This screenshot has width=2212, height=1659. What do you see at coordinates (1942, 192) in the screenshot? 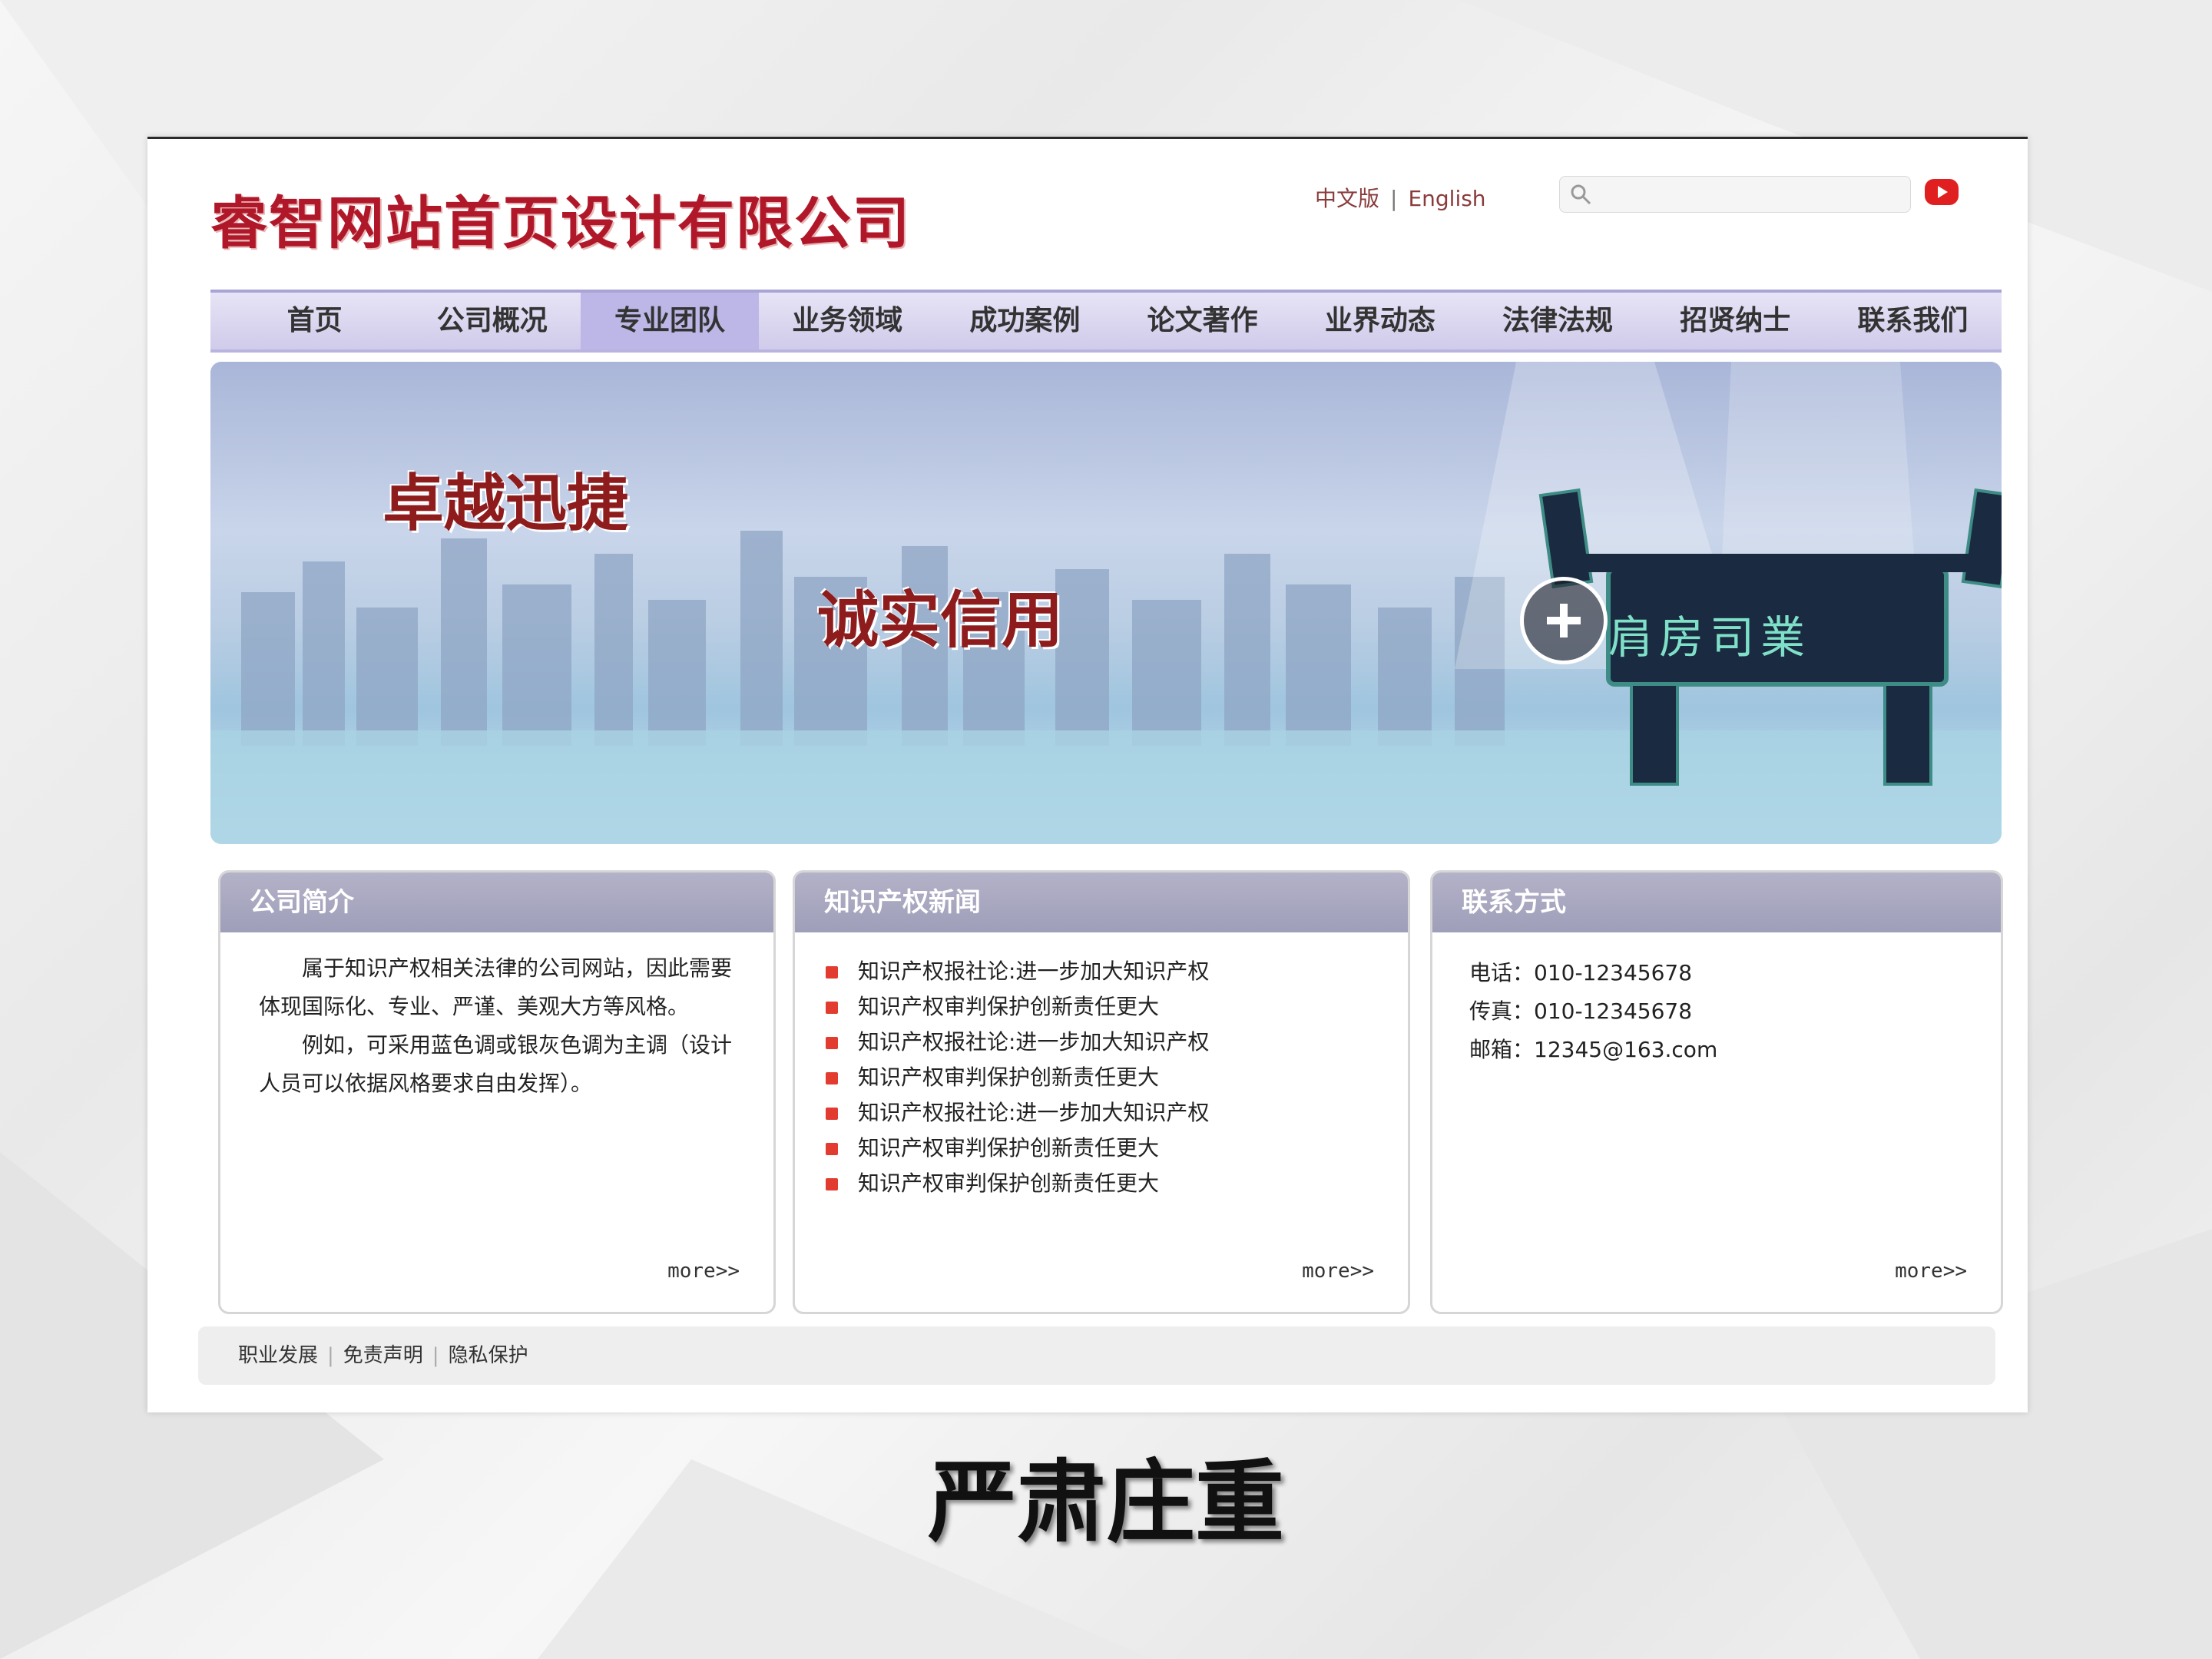
I see `search-go-button` at bounding box center [1942, 192].